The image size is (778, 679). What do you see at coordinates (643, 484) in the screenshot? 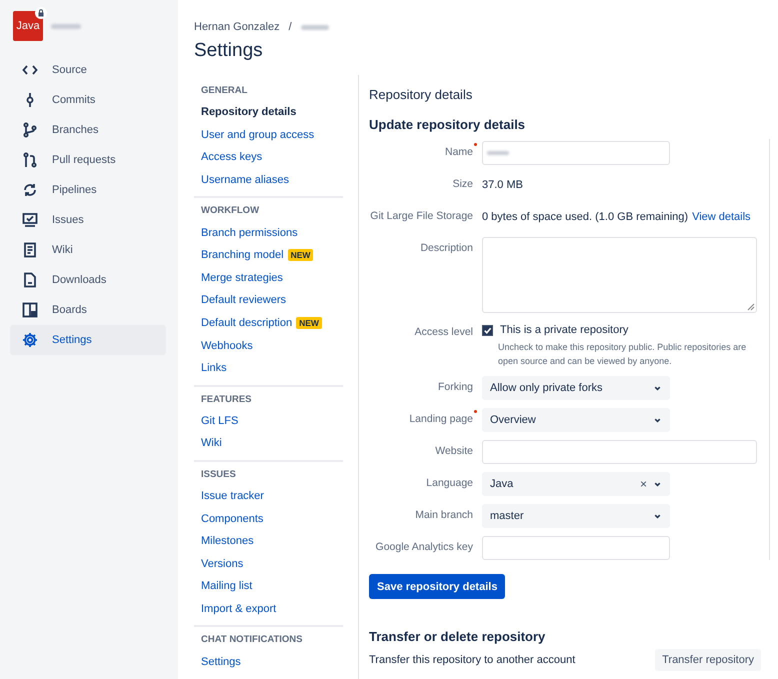
I see `clear-icon: ×` at bounding box center [643, 484].